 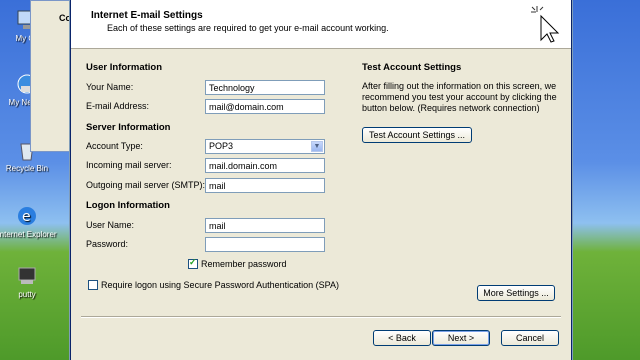 I want to click on desktop-icon-label: Internet Explorer, so click(x=28, y=234).